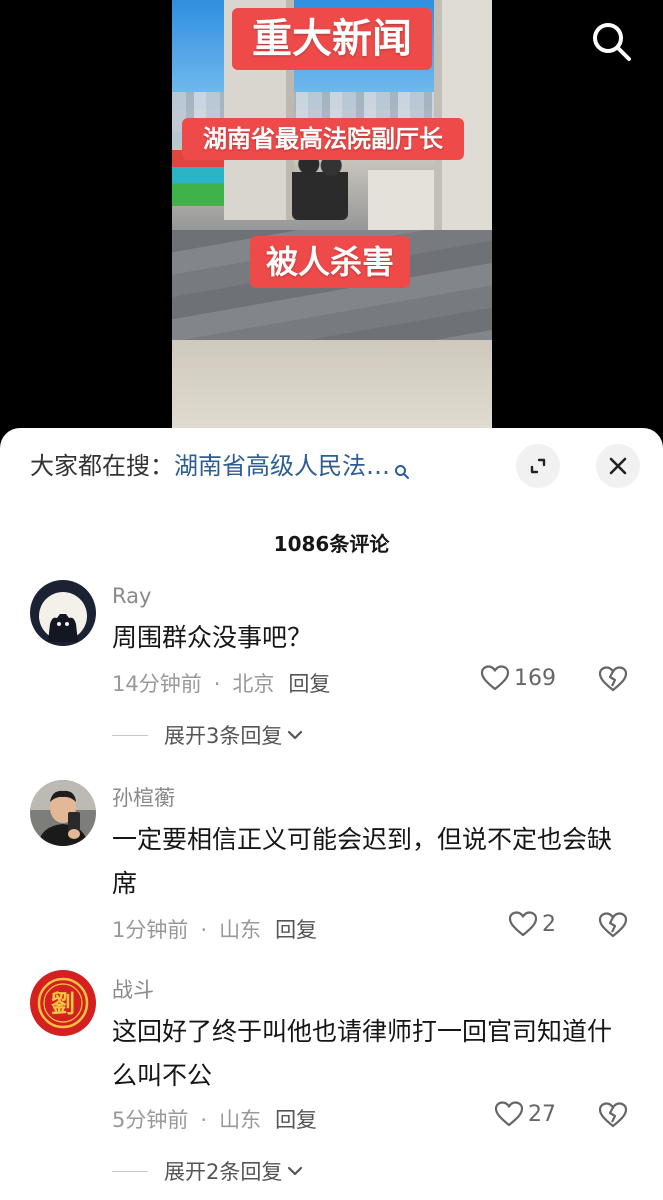 The image size is (663, 1200). I want to click on comment-text: 这回好了终于叫他也请律师打一回官司知道什么叫不公, so click(362, 1053).